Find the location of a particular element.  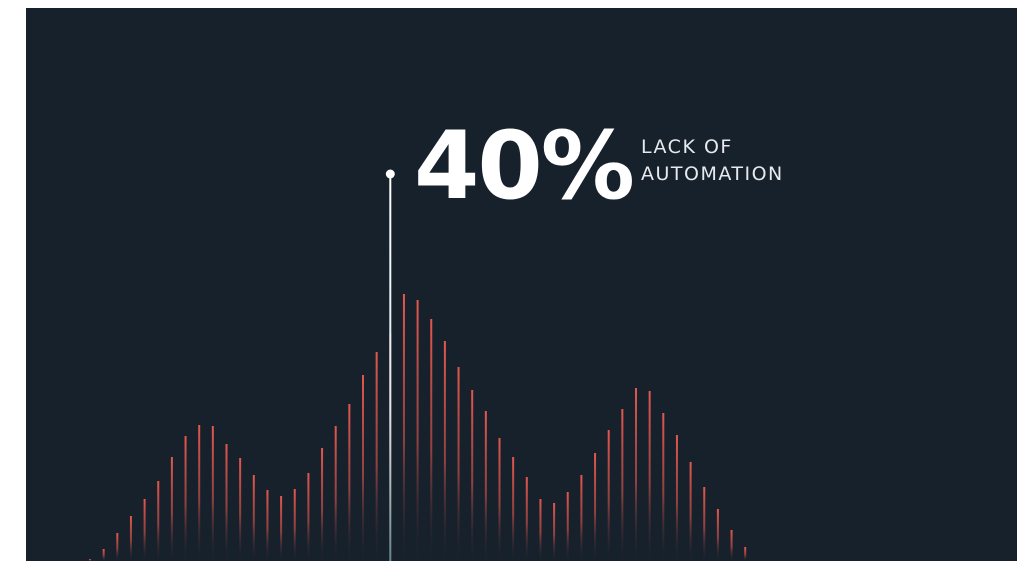

highlight-label: LACK OF AUTOMATION is located at coordinates (712, 161).